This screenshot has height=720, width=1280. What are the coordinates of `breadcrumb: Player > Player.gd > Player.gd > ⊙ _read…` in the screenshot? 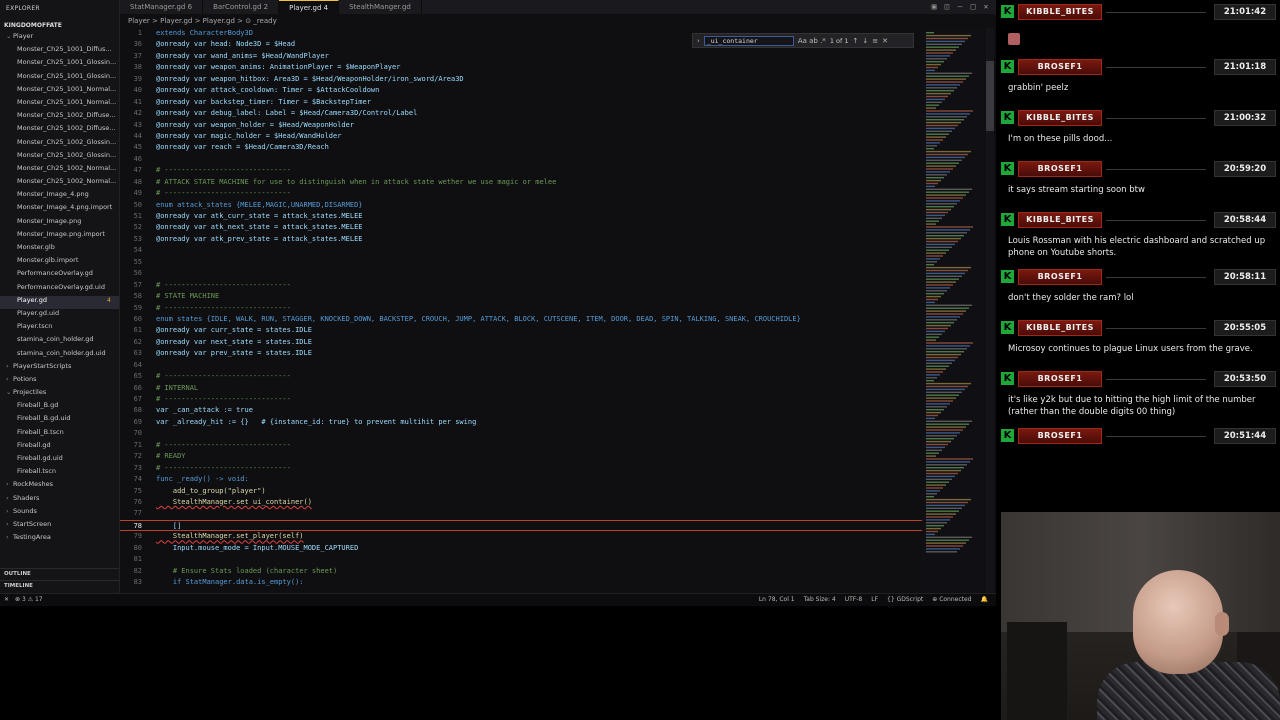 It's located at (520, 21).